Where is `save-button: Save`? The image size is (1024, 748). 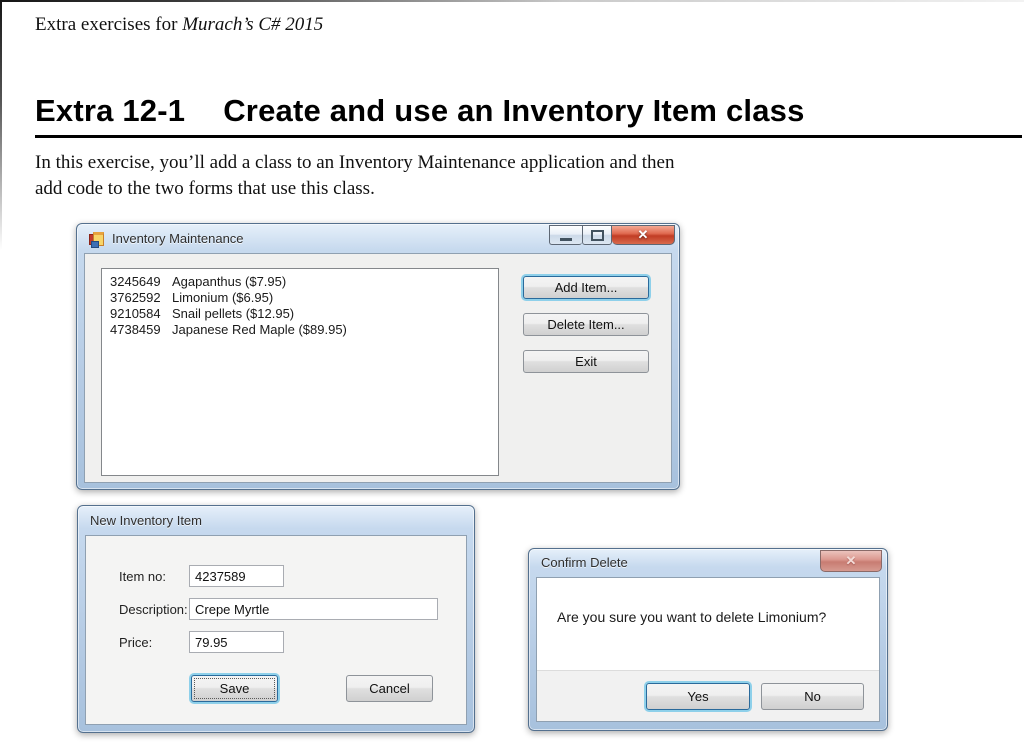
save-button: Save is located at coordinates (234, 688).